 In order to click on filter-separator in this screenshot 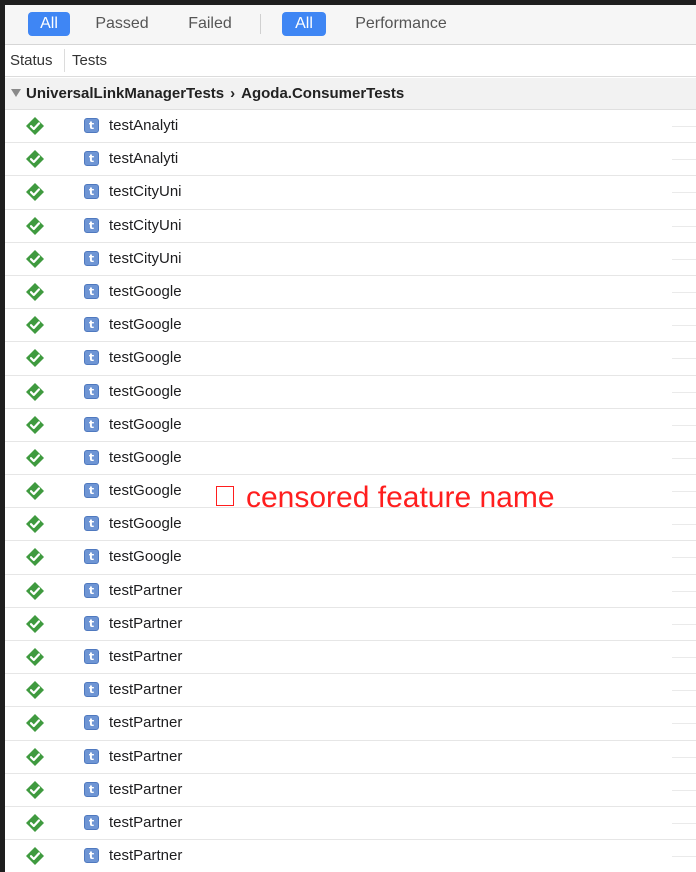, I will do `click(260, 24)`.